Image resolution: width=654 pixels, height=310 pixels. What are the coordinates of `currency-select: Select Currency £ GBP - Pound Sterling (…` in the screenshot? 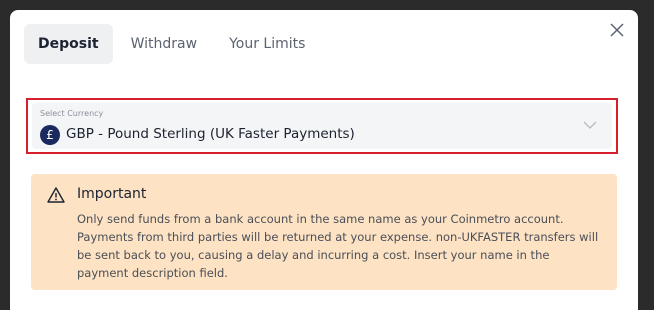 It's located at (322, 126).